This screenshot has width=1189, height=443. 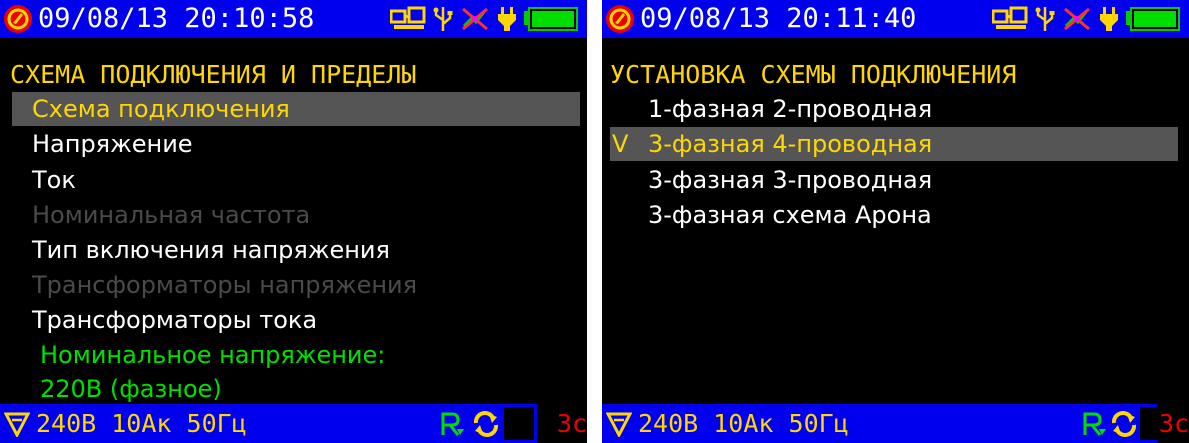 I want to click on menu-item-nominal-frequency: Номинальная частота, so click(x=296, y=215).